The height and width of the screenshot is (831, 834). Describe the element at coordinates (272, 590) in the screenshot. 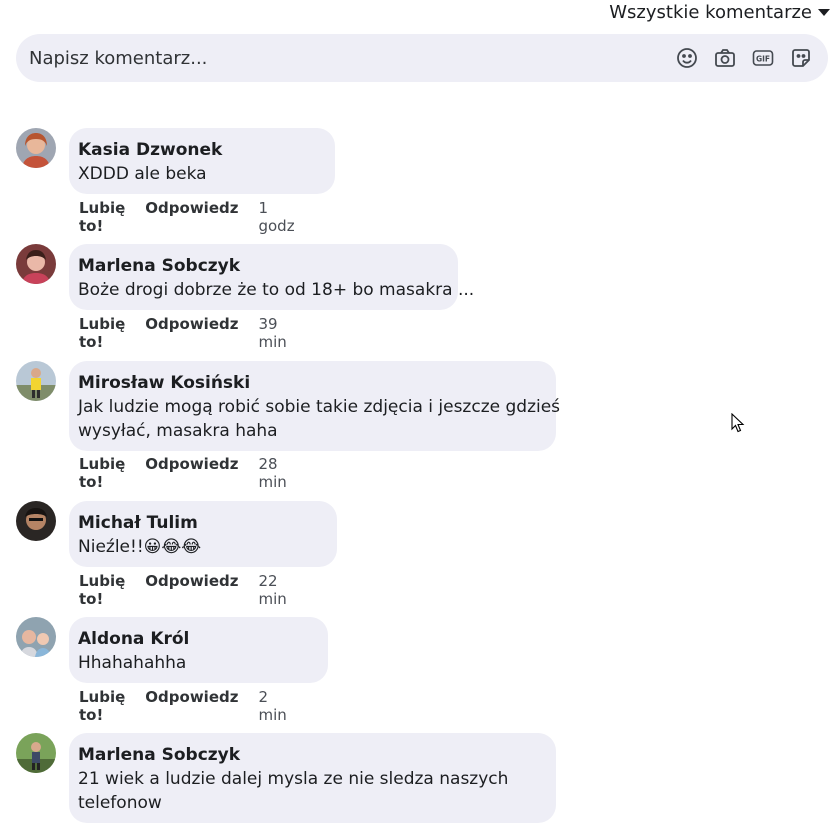

I see `comment-timestamp: 22 min` at that location.